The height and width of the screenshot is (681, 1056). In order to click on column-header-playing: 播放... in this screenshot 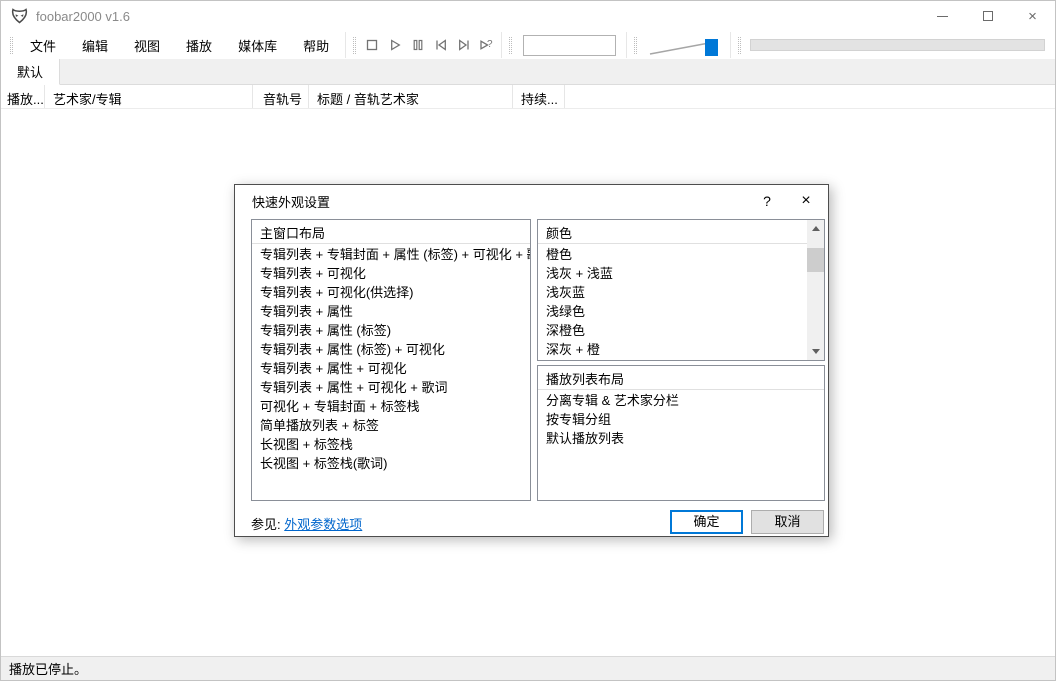, I will do `click(23, 96)`.